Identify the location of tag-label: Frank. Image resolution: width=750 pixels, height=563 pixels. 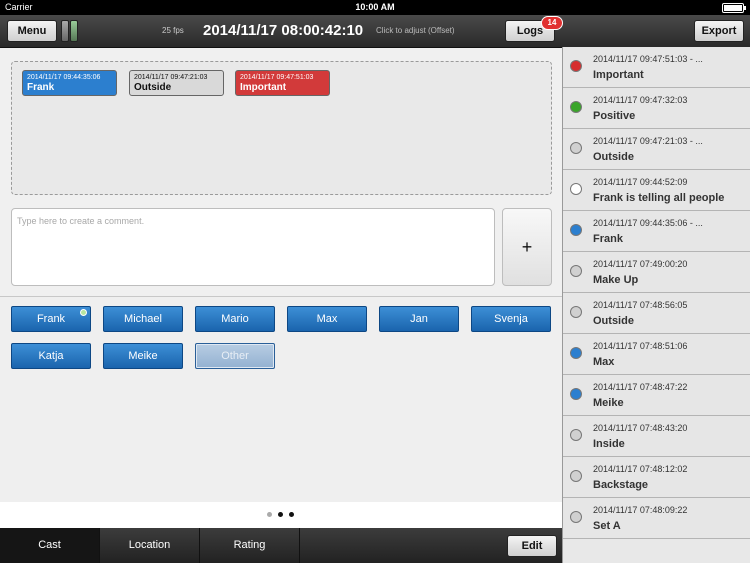
(41, 87).